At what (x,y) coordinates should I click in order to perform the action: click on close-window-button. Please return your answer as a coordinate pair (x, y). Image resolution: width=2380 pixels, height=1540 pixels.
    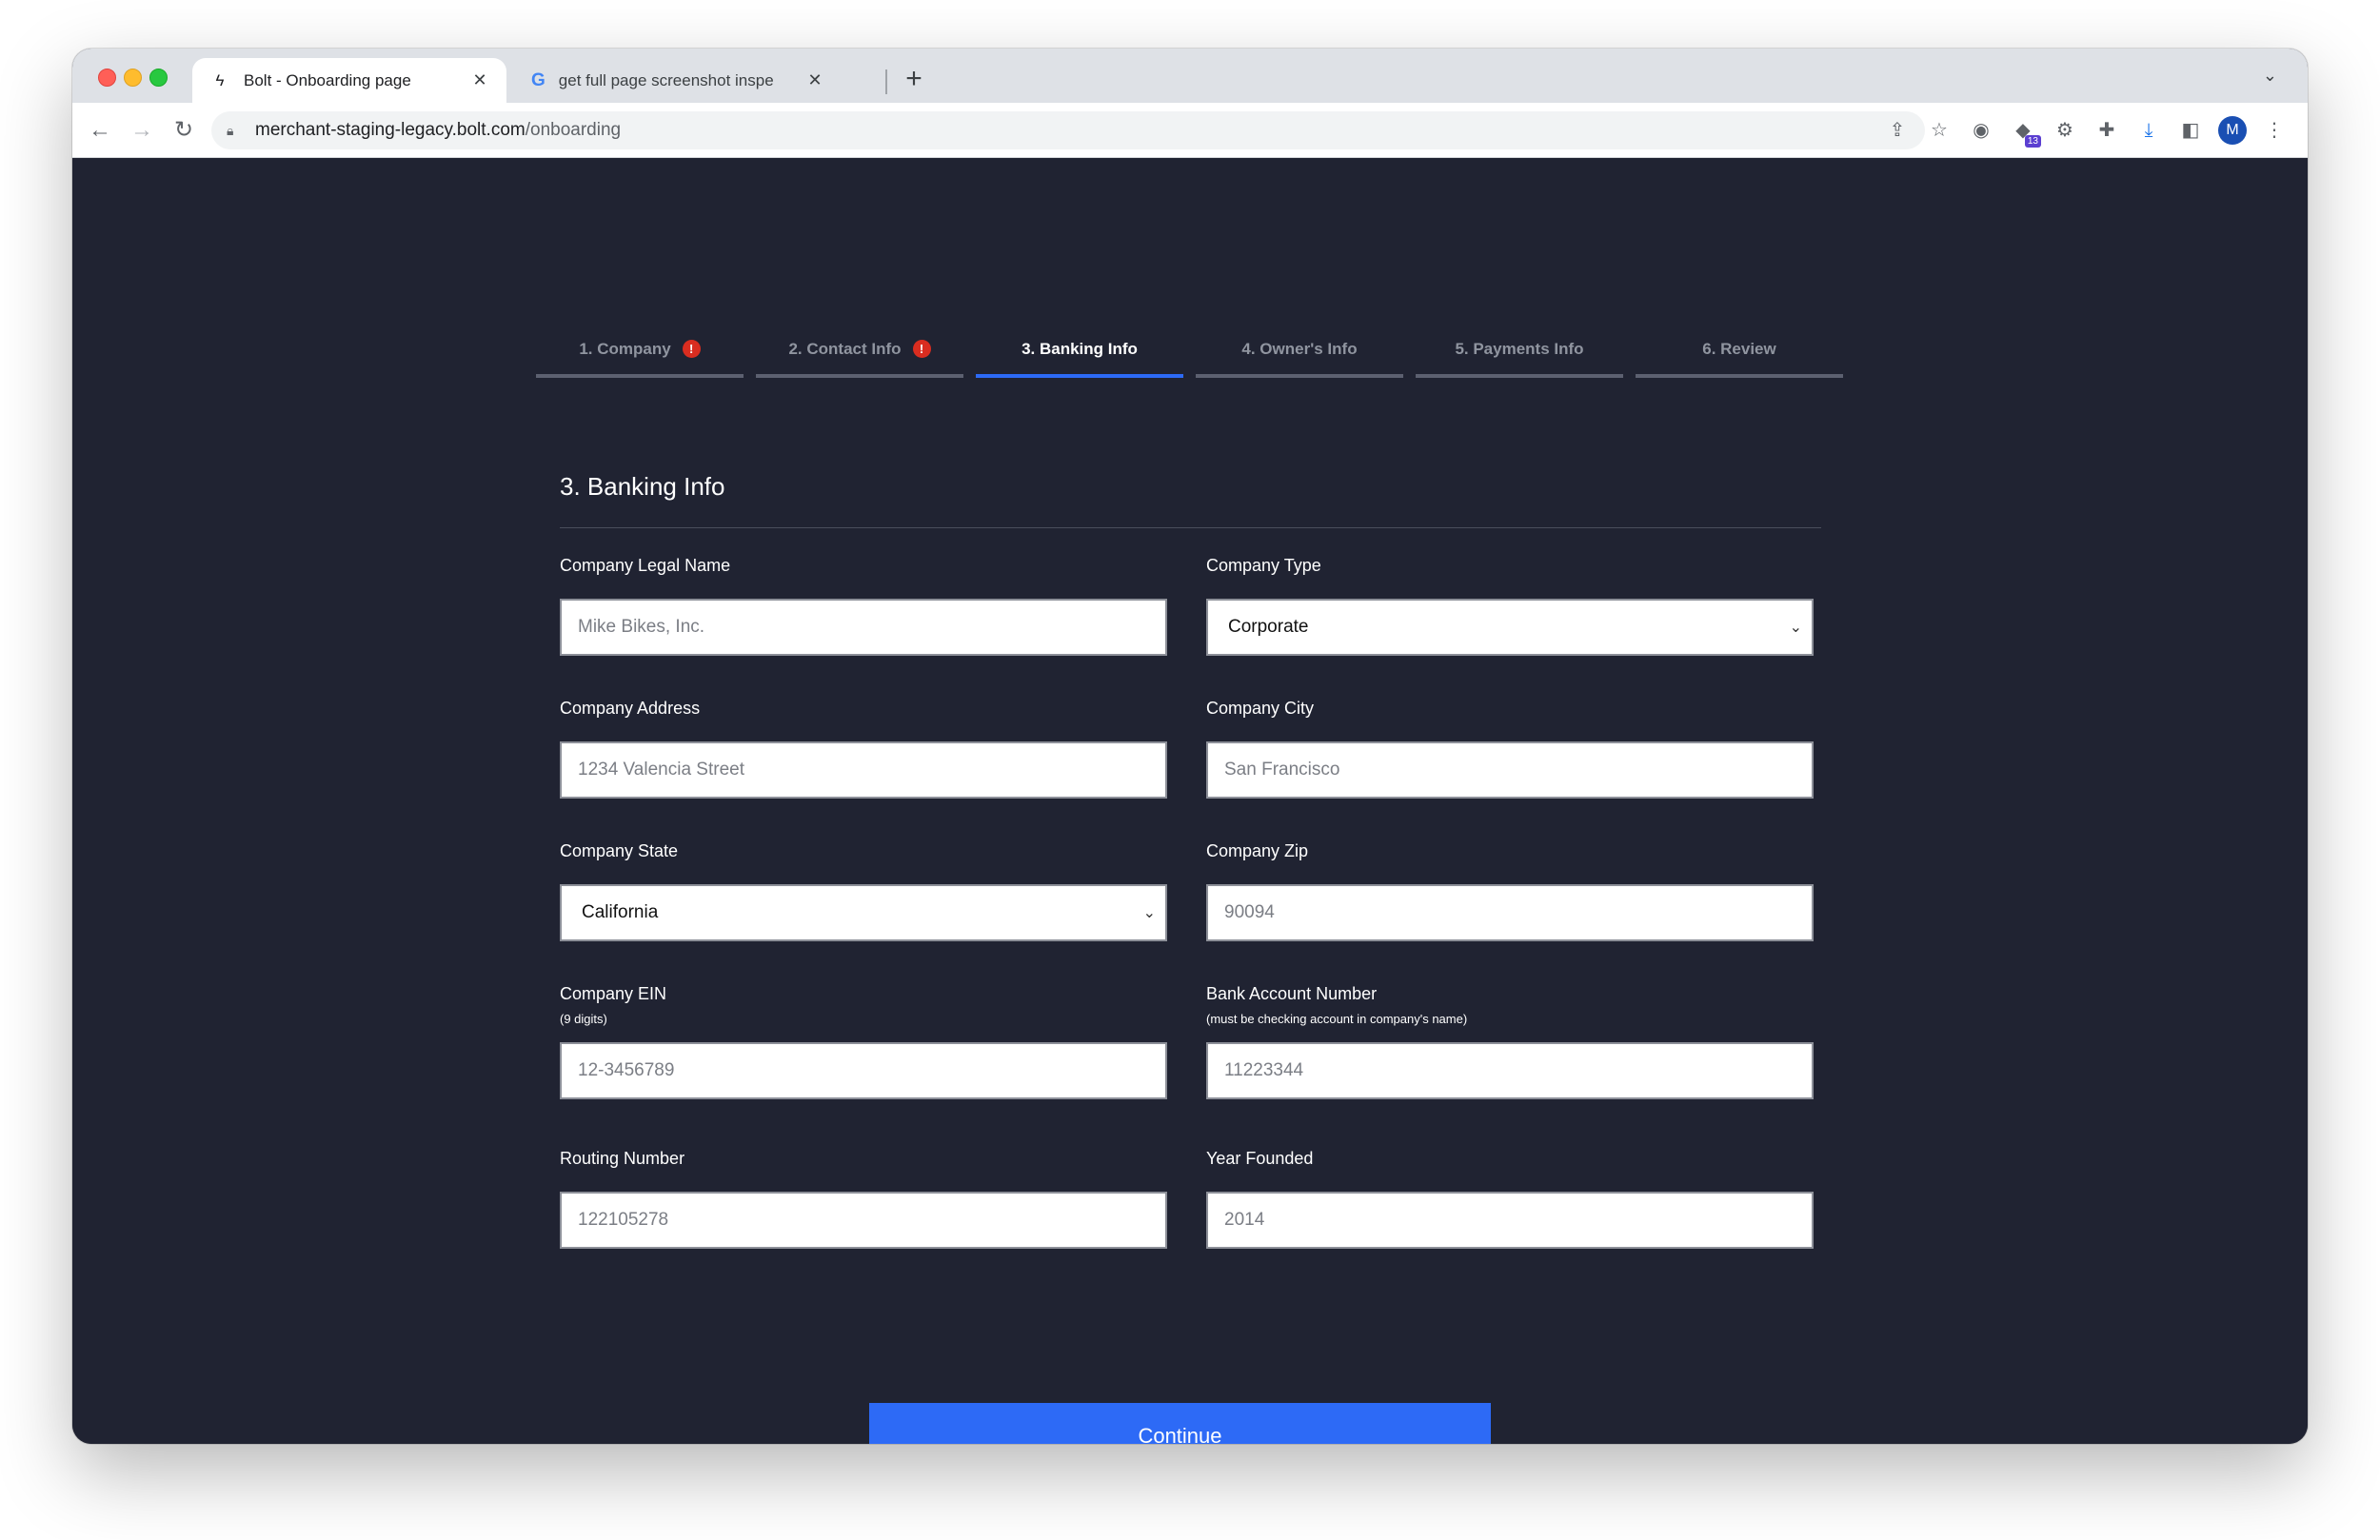
    Looking at the image, I should click on (107, 78).